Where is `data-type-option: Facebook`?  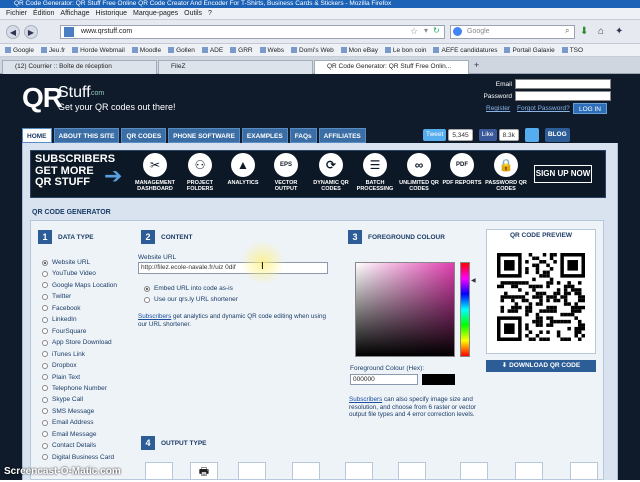
data-type-option: Facebook is located at coordinates (61, 308).